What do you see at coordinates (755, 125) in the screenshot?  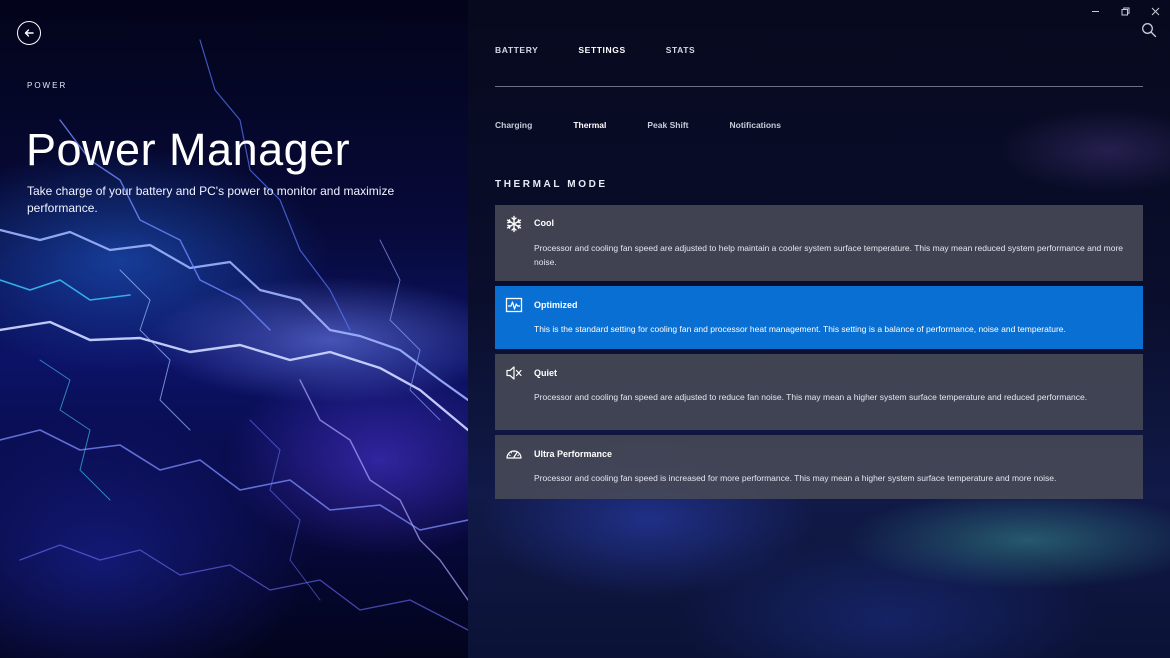 I see `subtab-notifications: Notifications` at bounding box center [755, 125].